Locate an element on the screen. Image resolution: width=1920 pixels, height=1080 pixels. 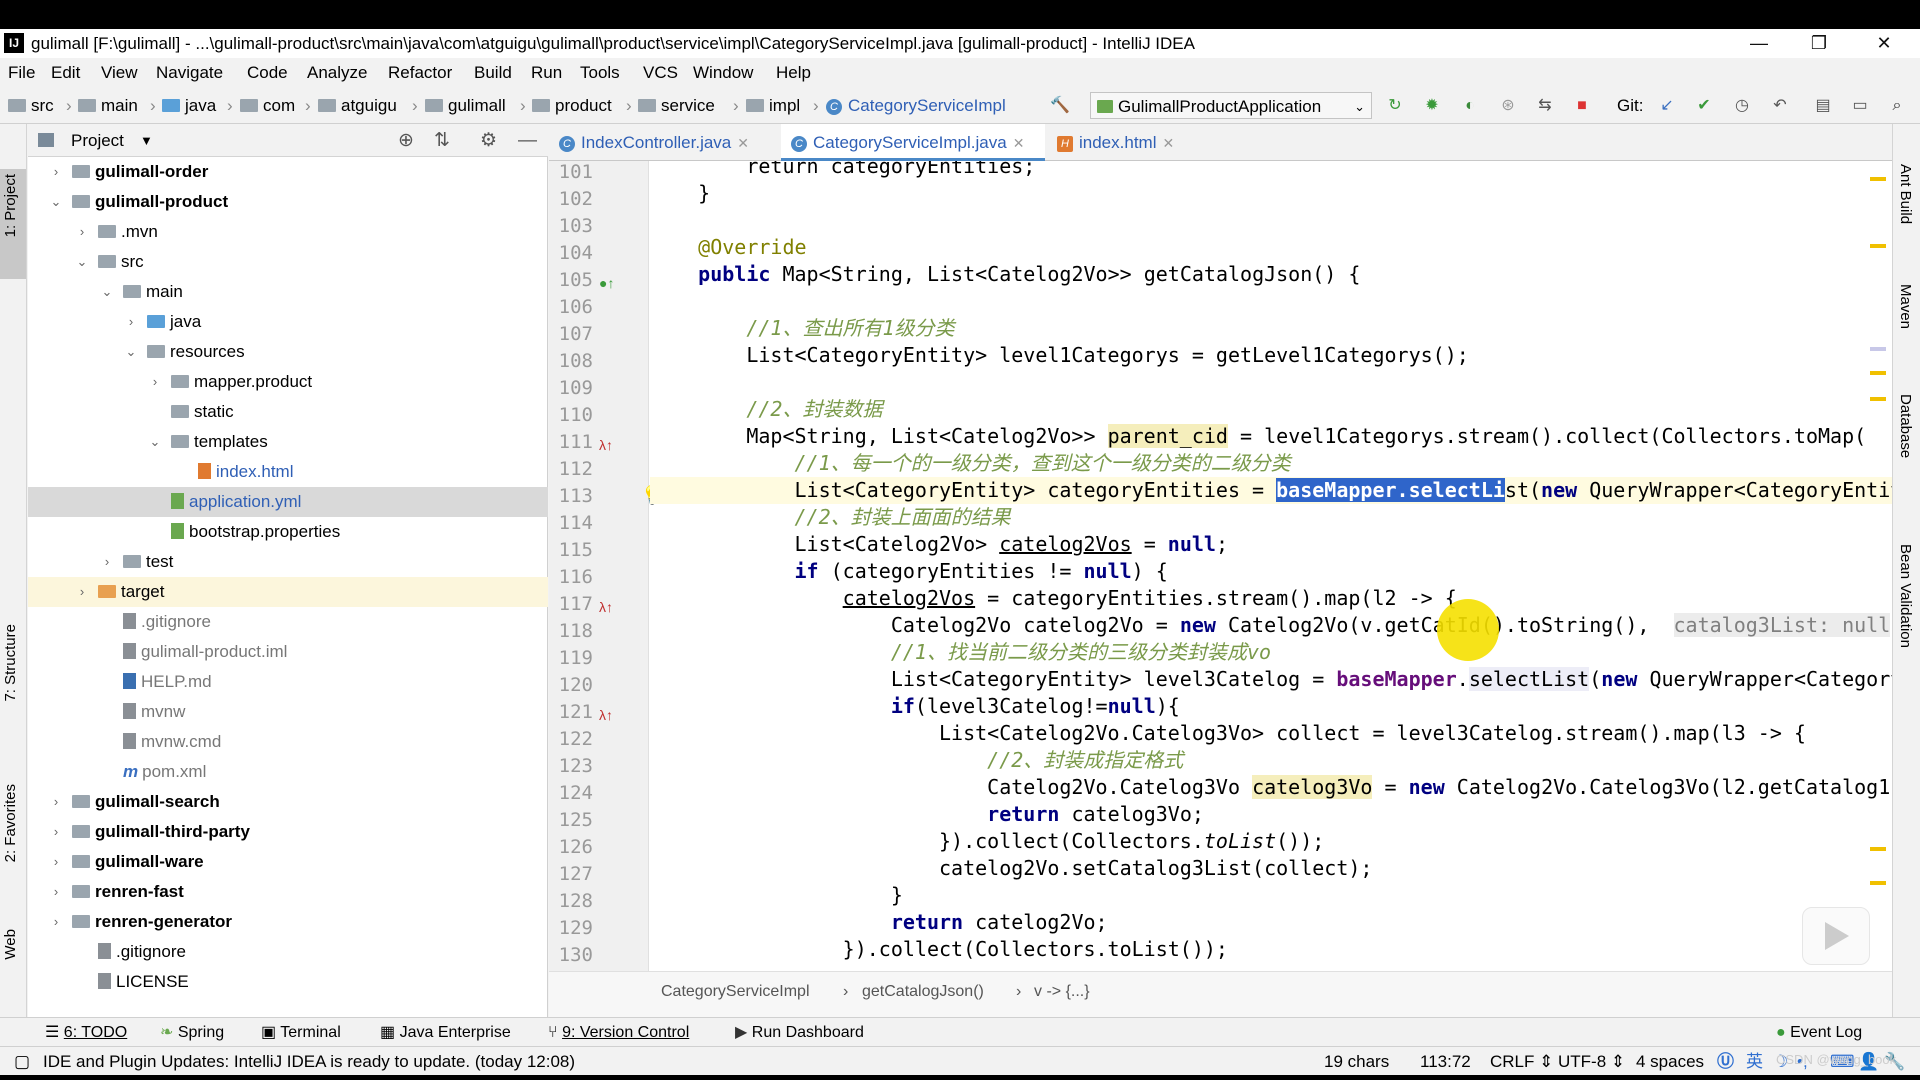
rerun-icon: ↻ is located at coordinates (1395, 106).